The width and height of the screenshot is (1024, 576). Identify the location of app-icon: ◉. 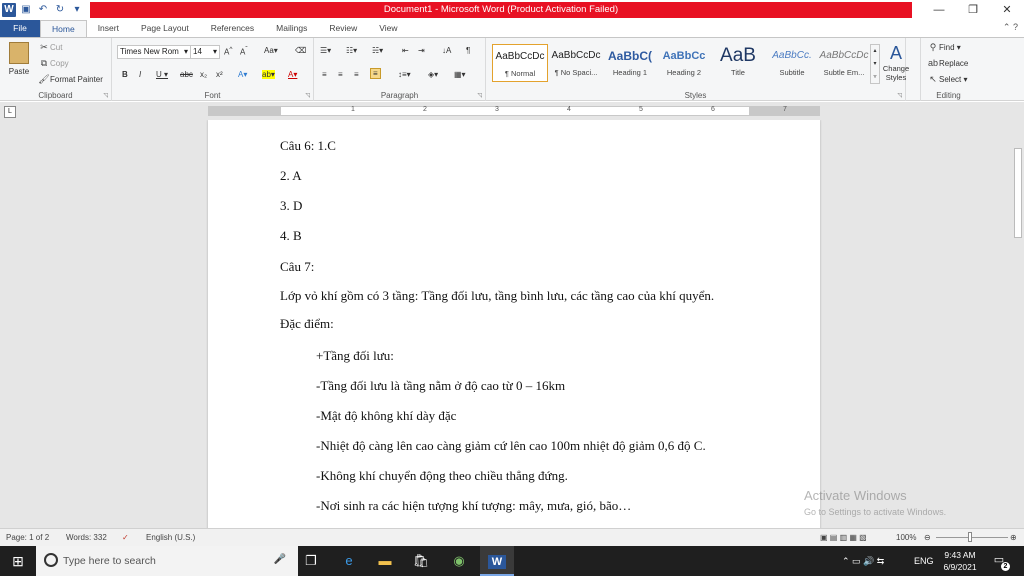
(459, 561).